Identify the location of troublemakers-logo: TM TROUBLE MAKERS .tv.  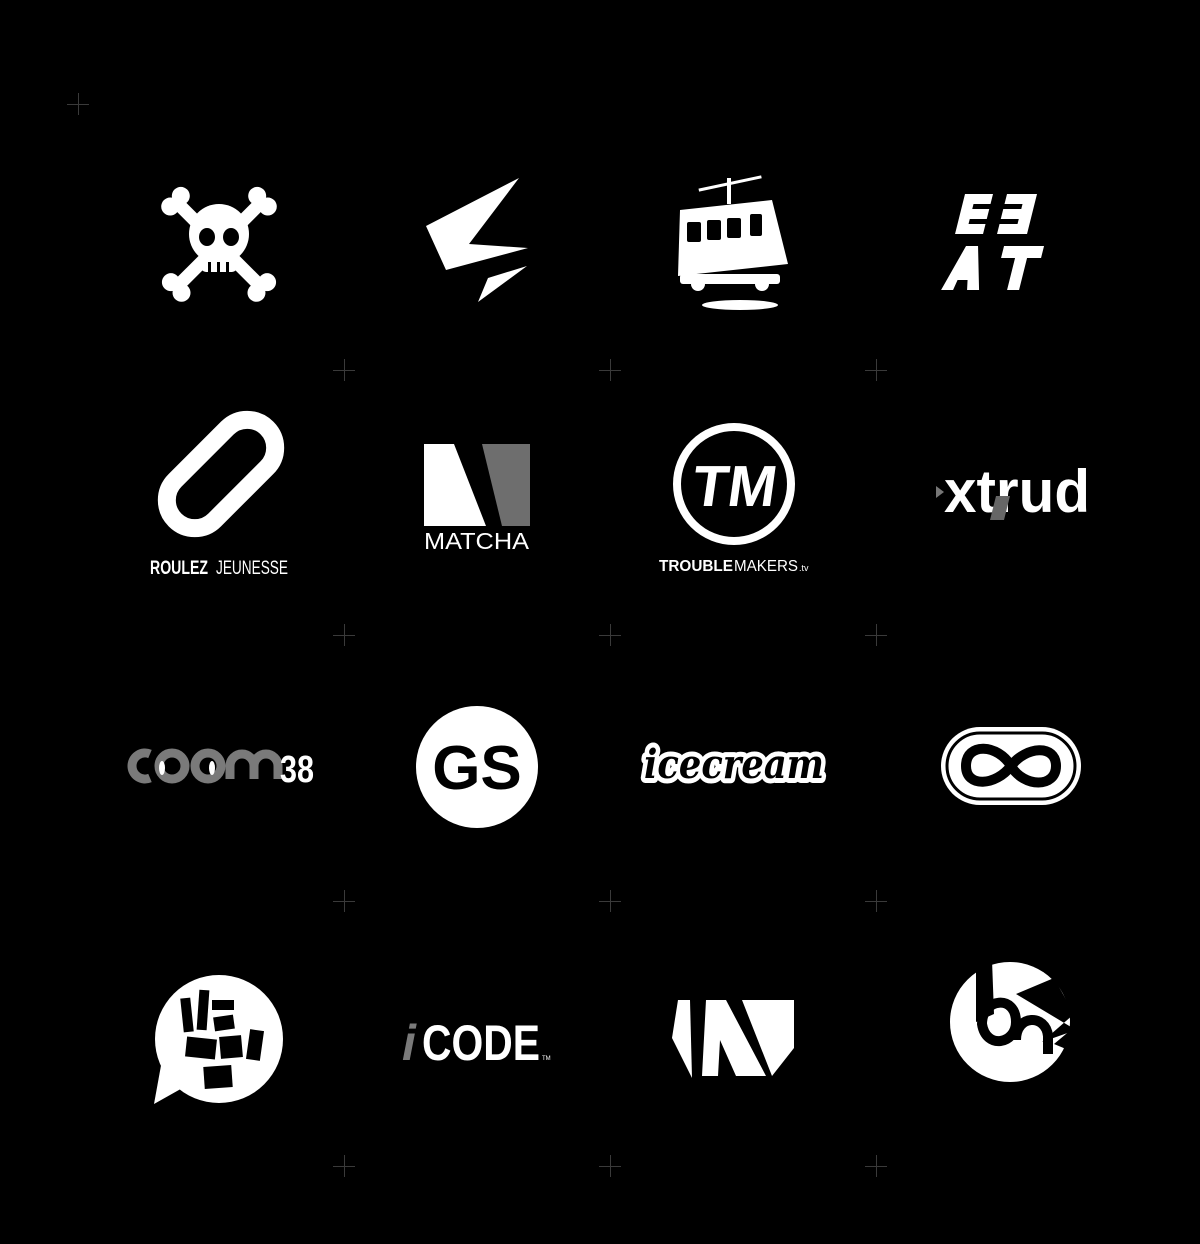
(735, 498).